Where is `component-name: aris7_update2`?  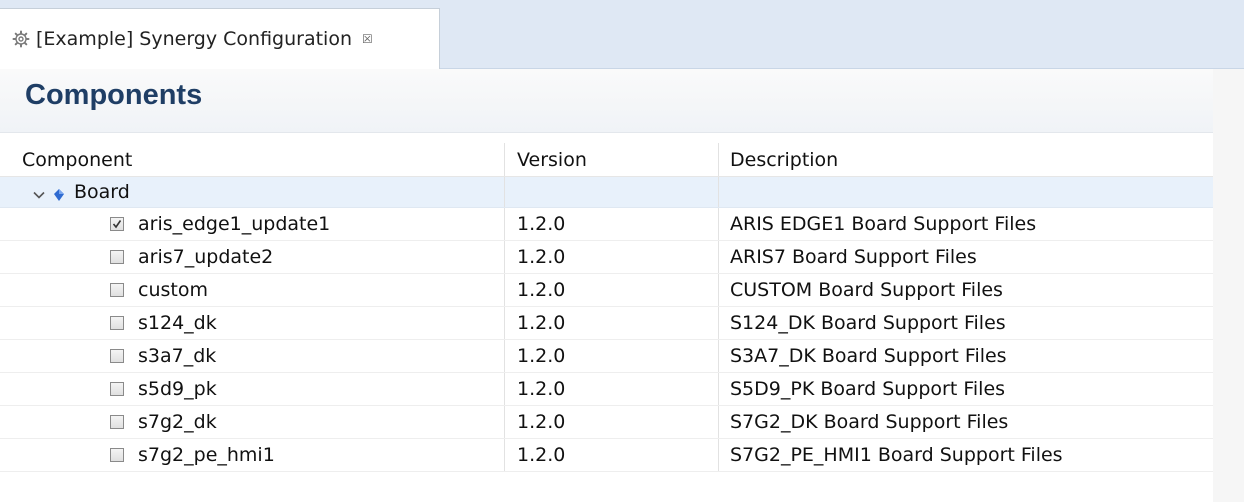
component-name: aris7_update2 is located at coordinates (206, 257).